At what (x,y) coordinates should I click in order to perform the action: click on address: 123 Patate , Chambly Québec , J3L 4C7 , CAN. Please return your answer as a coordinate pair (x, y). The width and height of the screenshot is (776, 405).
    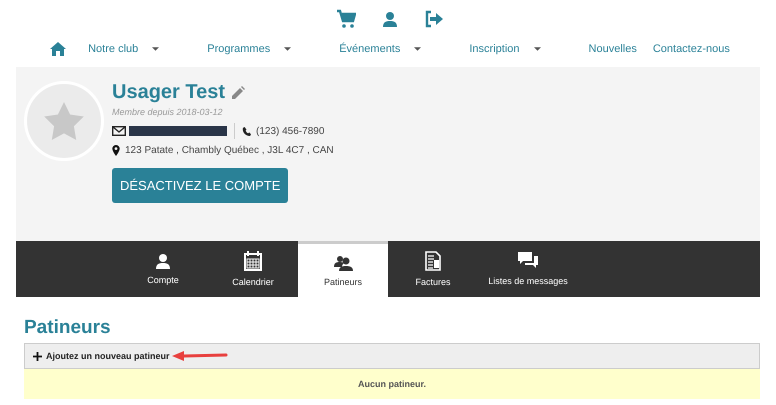
    Looking at the image, I should click on (229, 150).